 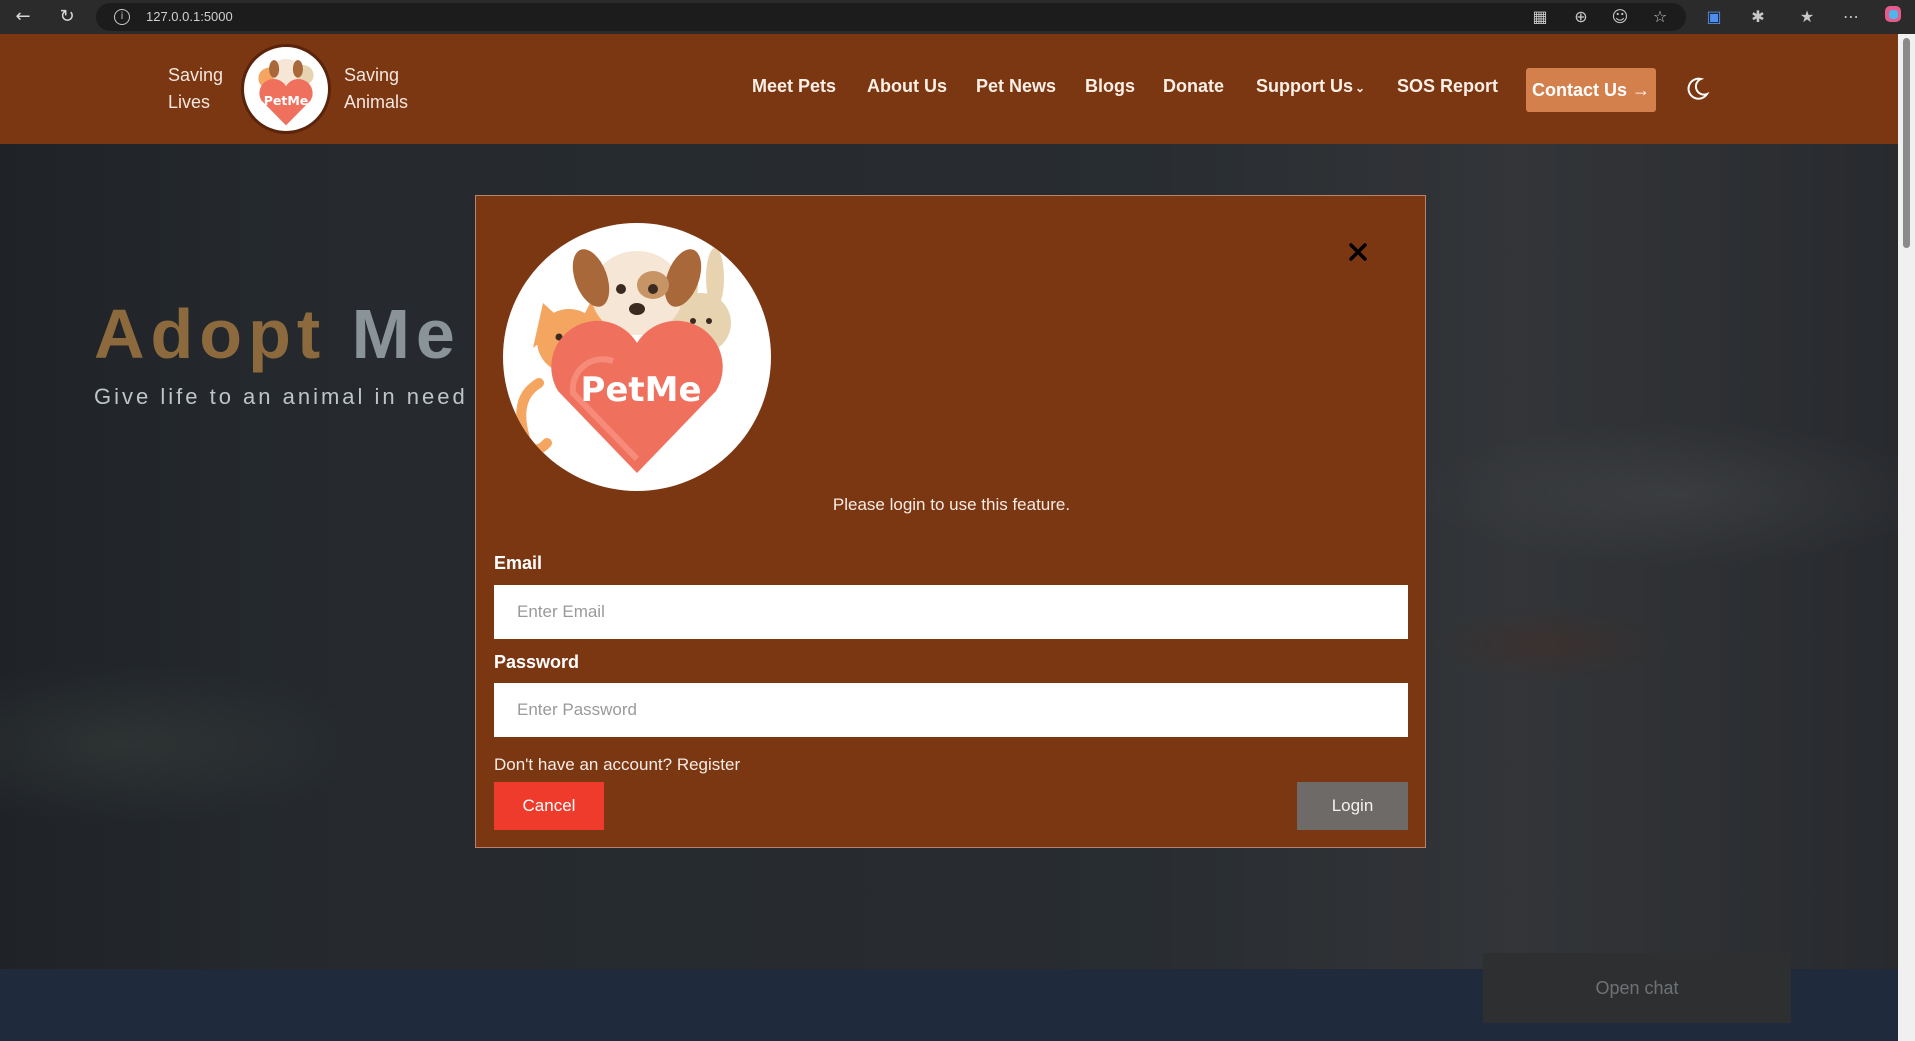 I want to click on back-icon: ←, so click(x=23, y=17).